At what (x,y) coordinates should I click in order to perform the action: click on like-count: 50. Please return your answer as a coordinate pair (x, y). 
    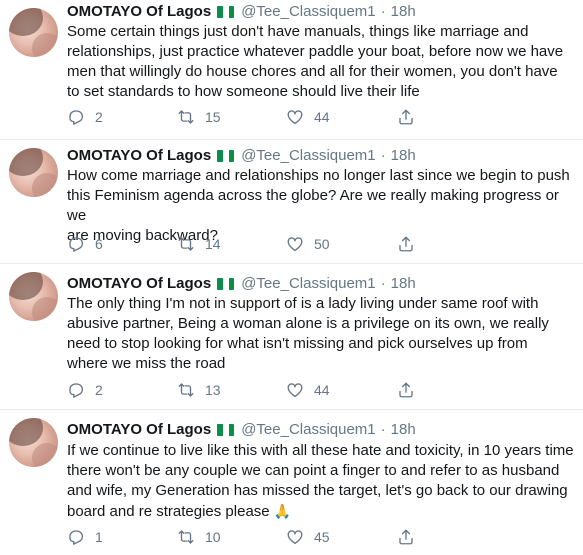
    Looking at the image, I should click on (322, 244).